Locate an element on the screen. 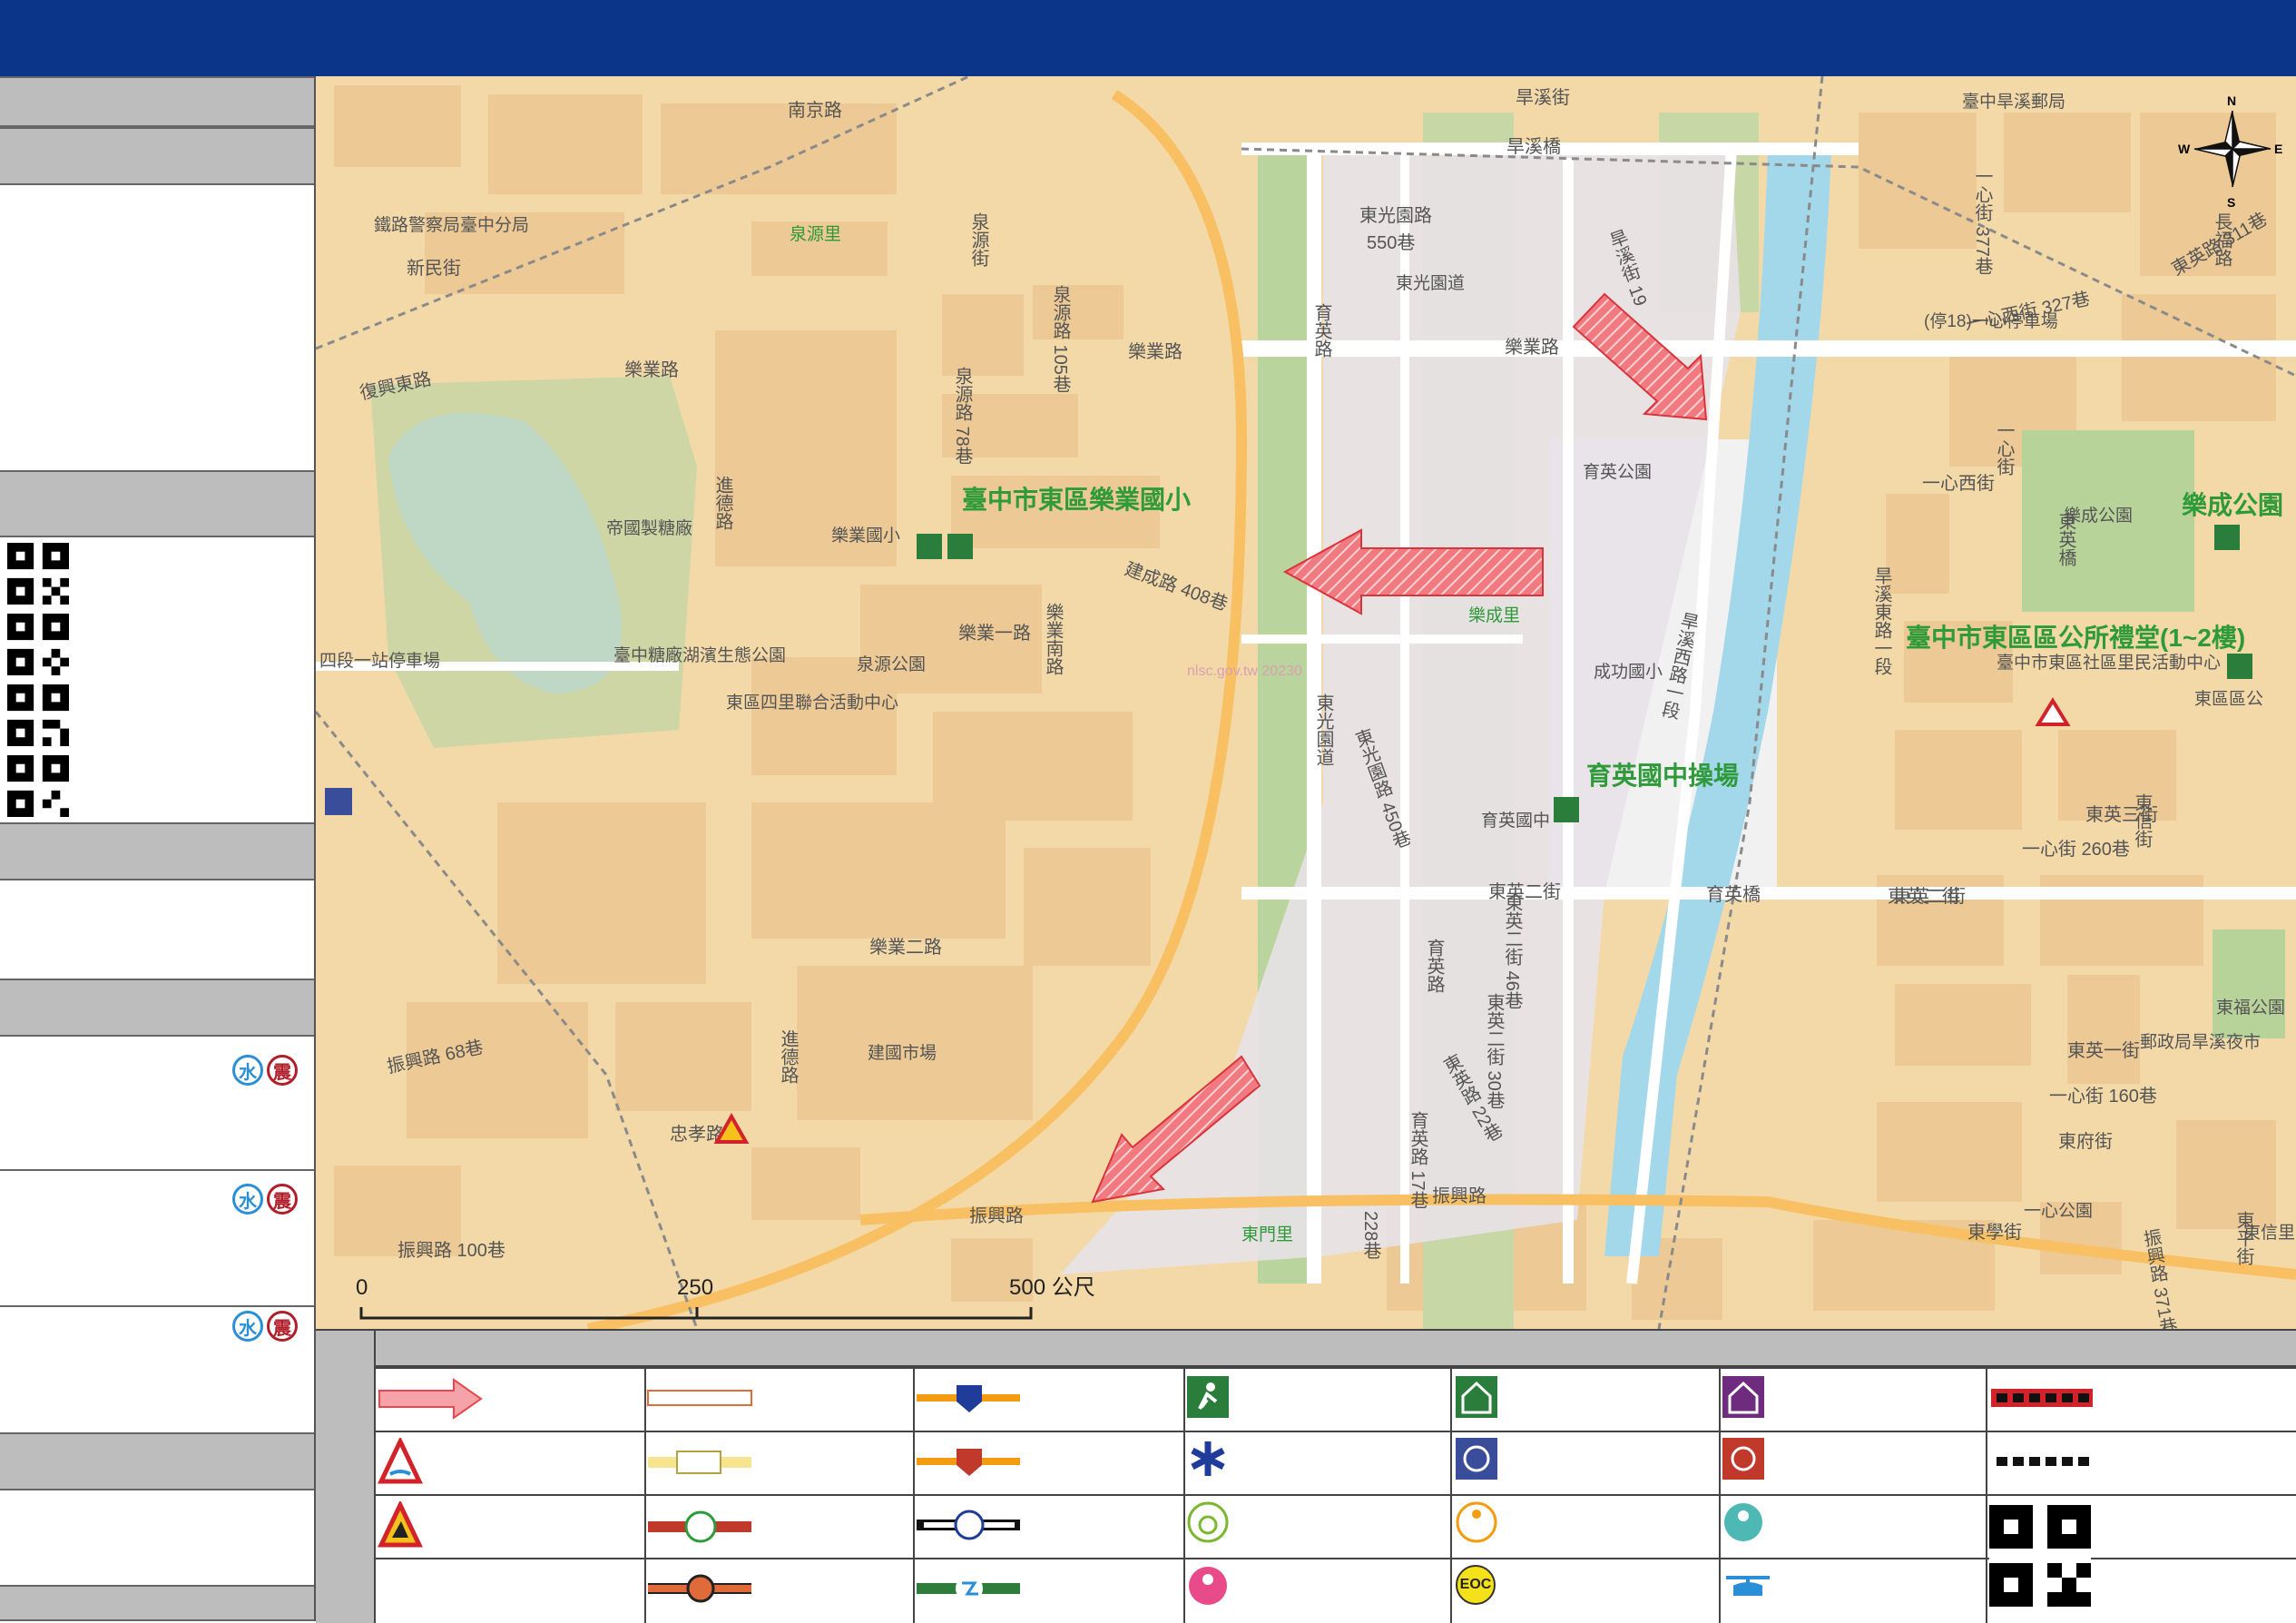  poi-label: 育英公園 is located at coordinates (1617, 472).